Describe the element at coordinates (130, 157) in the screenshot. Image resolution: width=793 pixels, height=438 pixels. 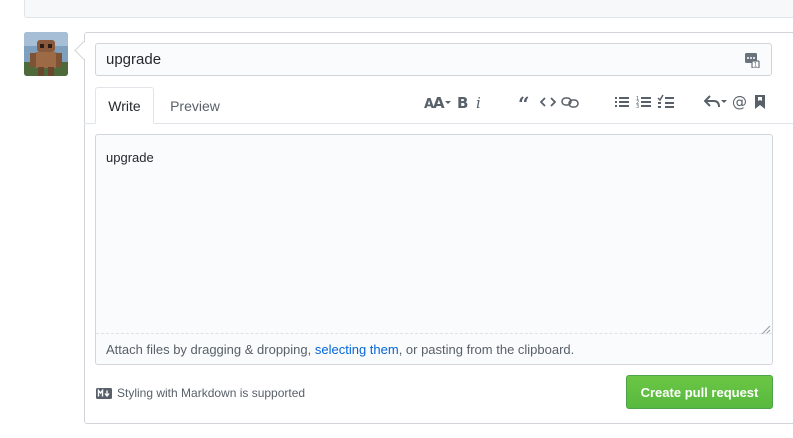
I see `comment-body-value: upgrade` at that location.